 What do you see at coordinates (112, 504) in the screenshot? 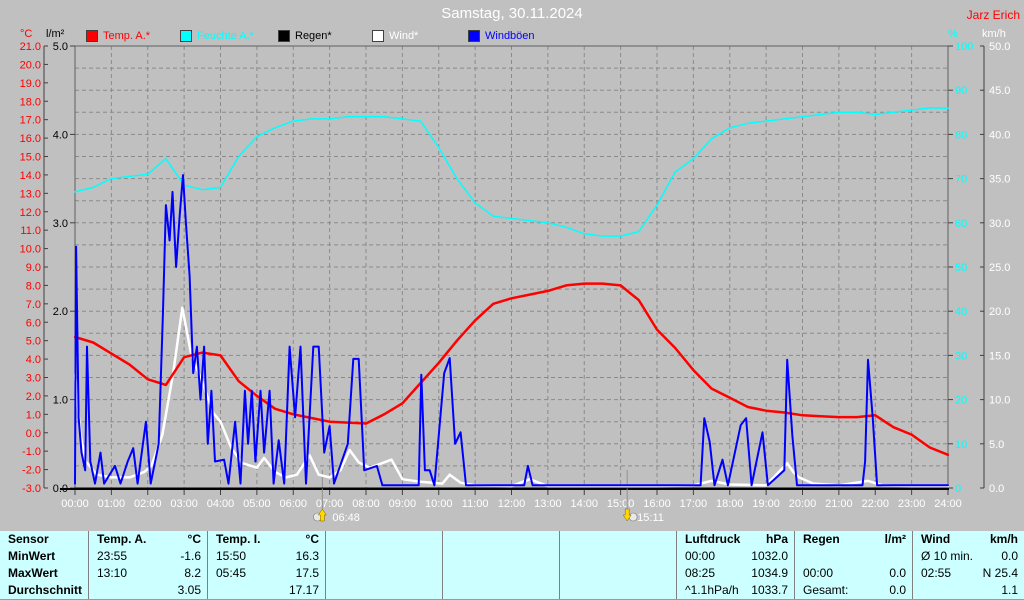
I see `x-axis-hour-label: 01:00` at bounding box center [112, 504].